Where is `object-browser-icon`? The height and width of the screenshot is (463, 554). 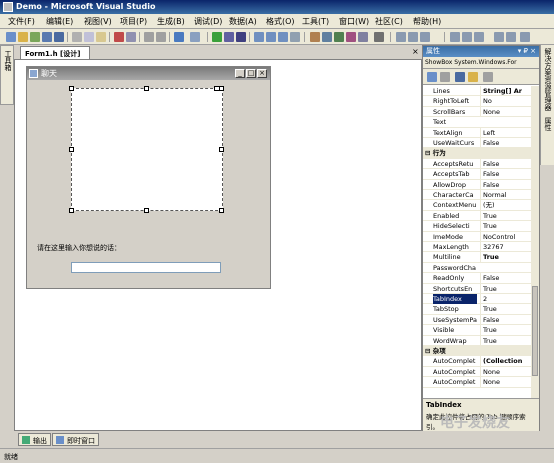
object-browser-icon is located at coordinates (339, 37).